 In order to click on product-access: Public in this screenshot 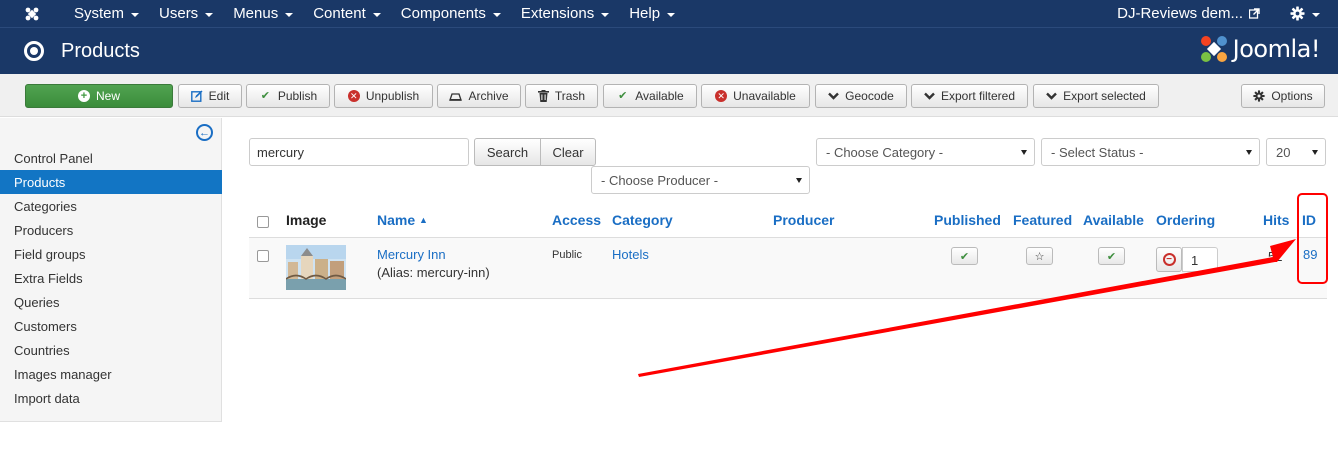, I will do `click(567, 255)`.